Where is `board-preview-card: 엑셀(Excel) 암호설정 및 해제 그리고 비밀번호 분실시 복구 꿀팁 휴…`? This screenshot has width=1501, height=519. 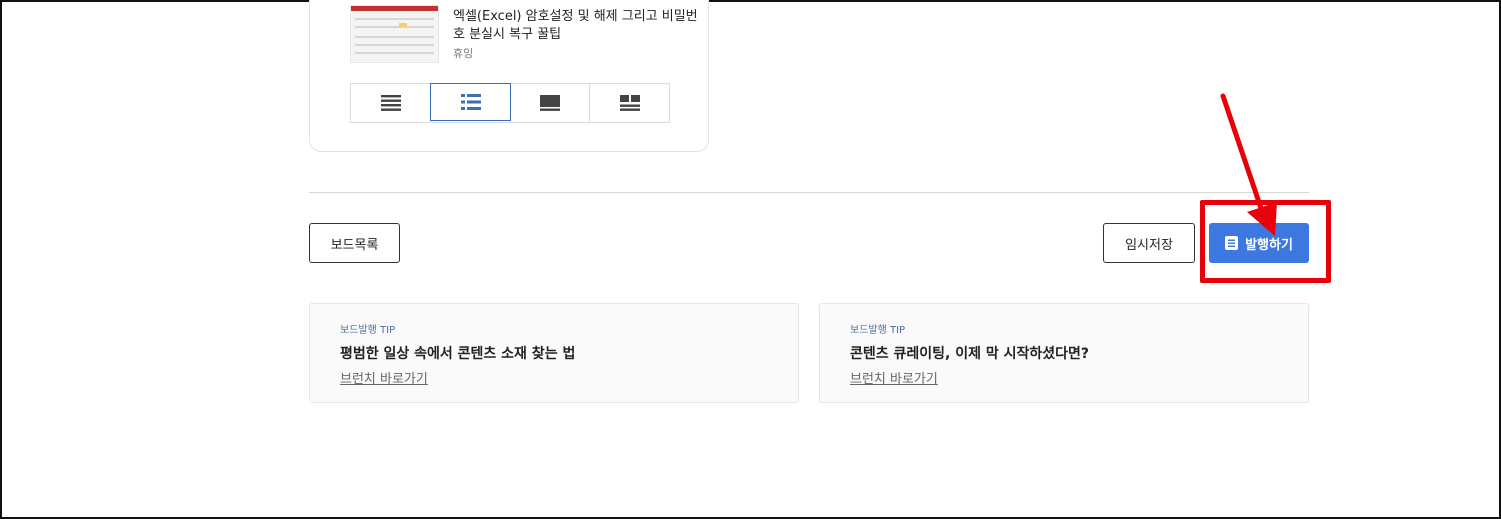
board-preview-card: 엑셀(Excel) 암호설정 및 해제 그리고 비밀번호 분실시 복구 꿀팁 휴… is located at coordinates (509, 76).